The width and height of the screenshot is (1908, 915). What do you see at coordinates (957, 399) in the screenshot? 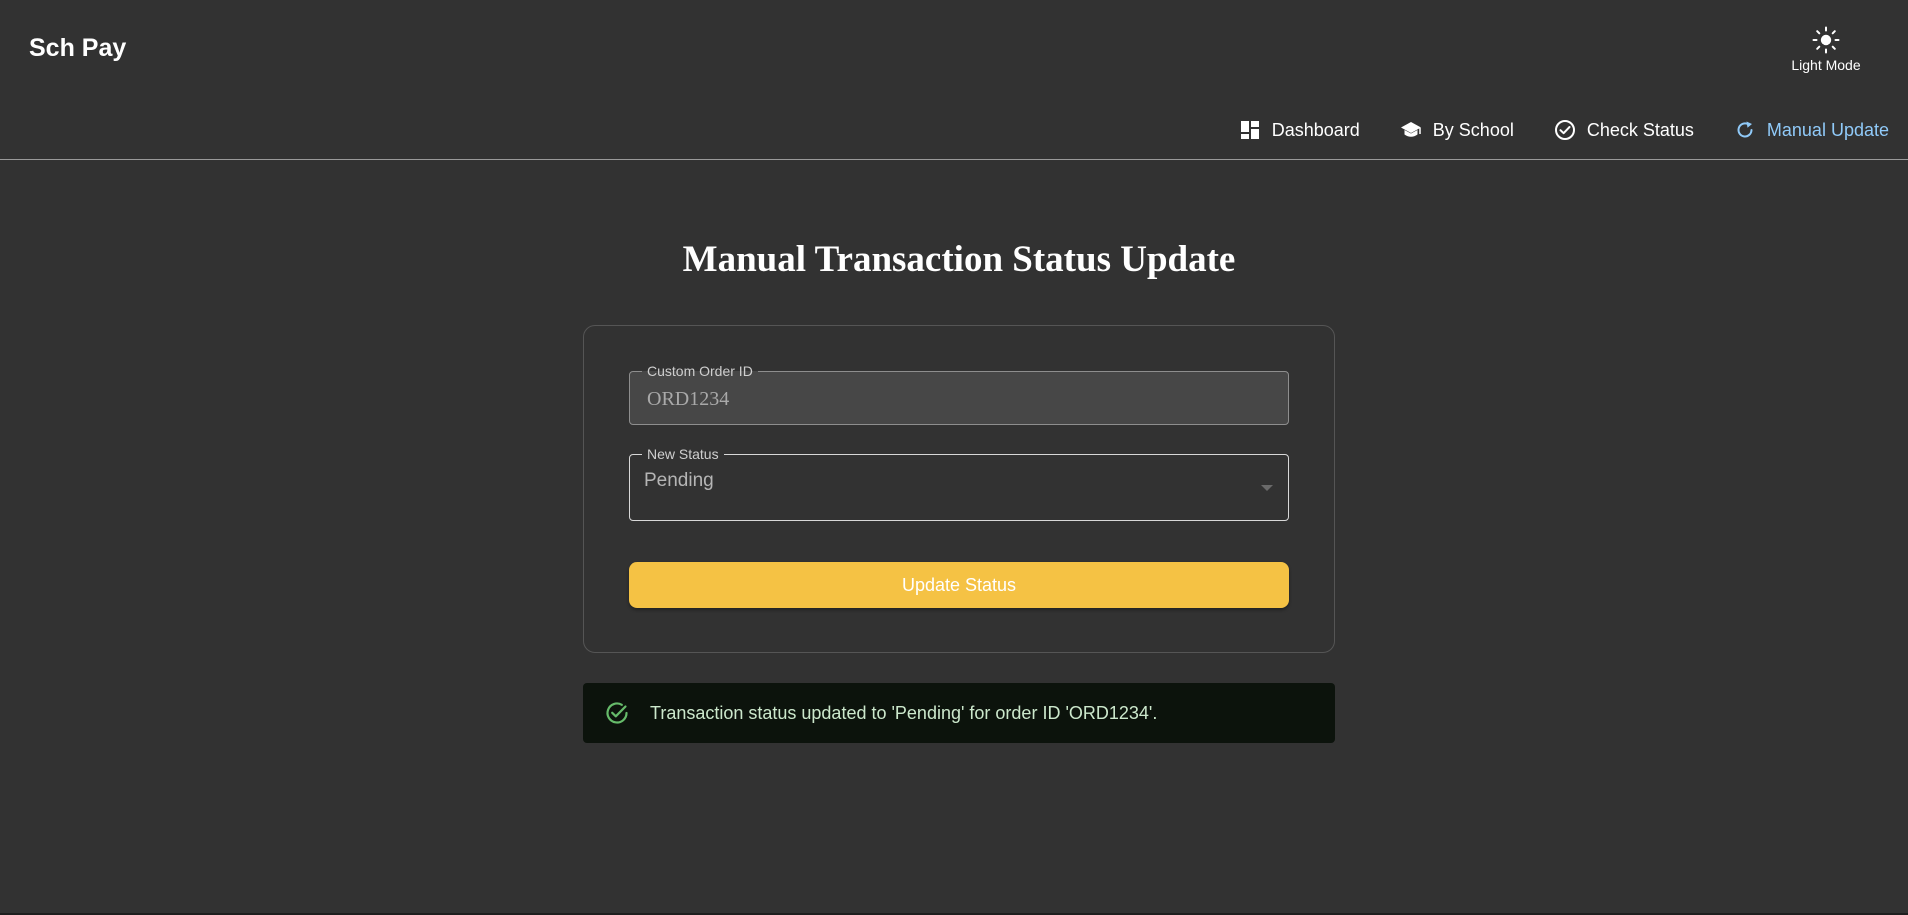
I see `order-id-input` at bounding box center [957, 399].